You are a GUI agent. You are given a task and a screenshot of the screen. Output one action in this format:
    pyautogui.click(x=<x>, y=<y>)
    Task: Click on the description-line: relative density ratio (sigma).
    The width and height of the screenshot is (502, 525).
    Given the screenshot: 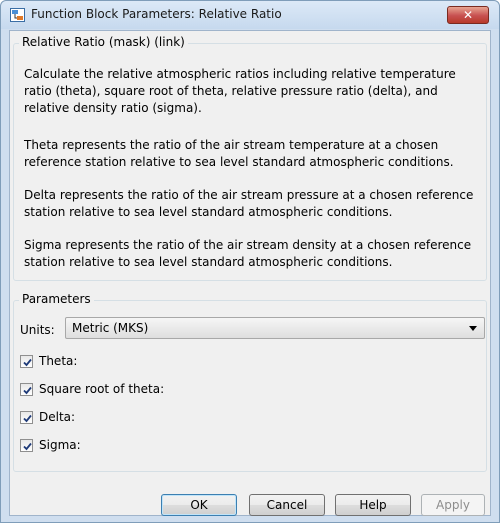 What is the action you would take?
    pyautogui.click(x=113, y=108)
    